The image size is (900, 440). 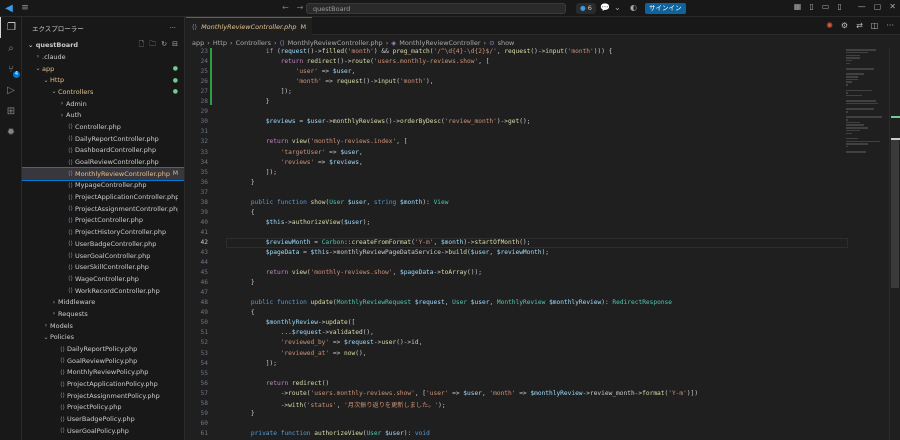 I want to click on file-item: ⟨⟩ MypageController.php, so click(x=103, y=186).